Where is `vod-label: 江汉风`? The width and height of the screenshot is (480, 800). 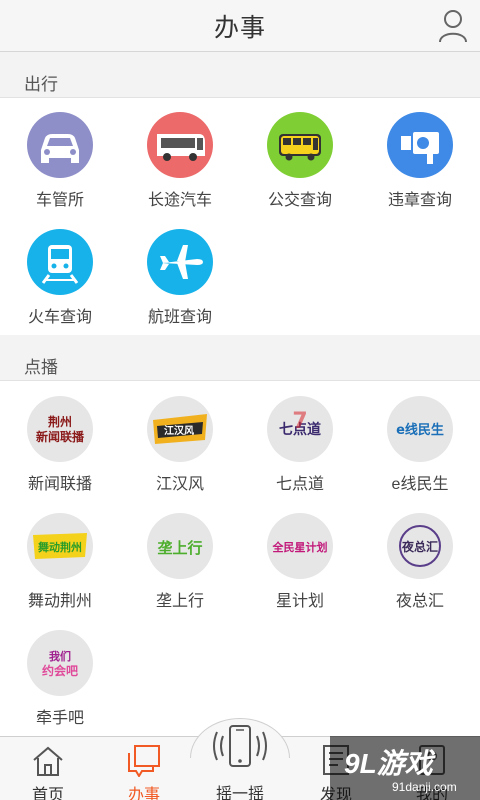
vod-label: 江汉风 is located at coordinates (179, 484).